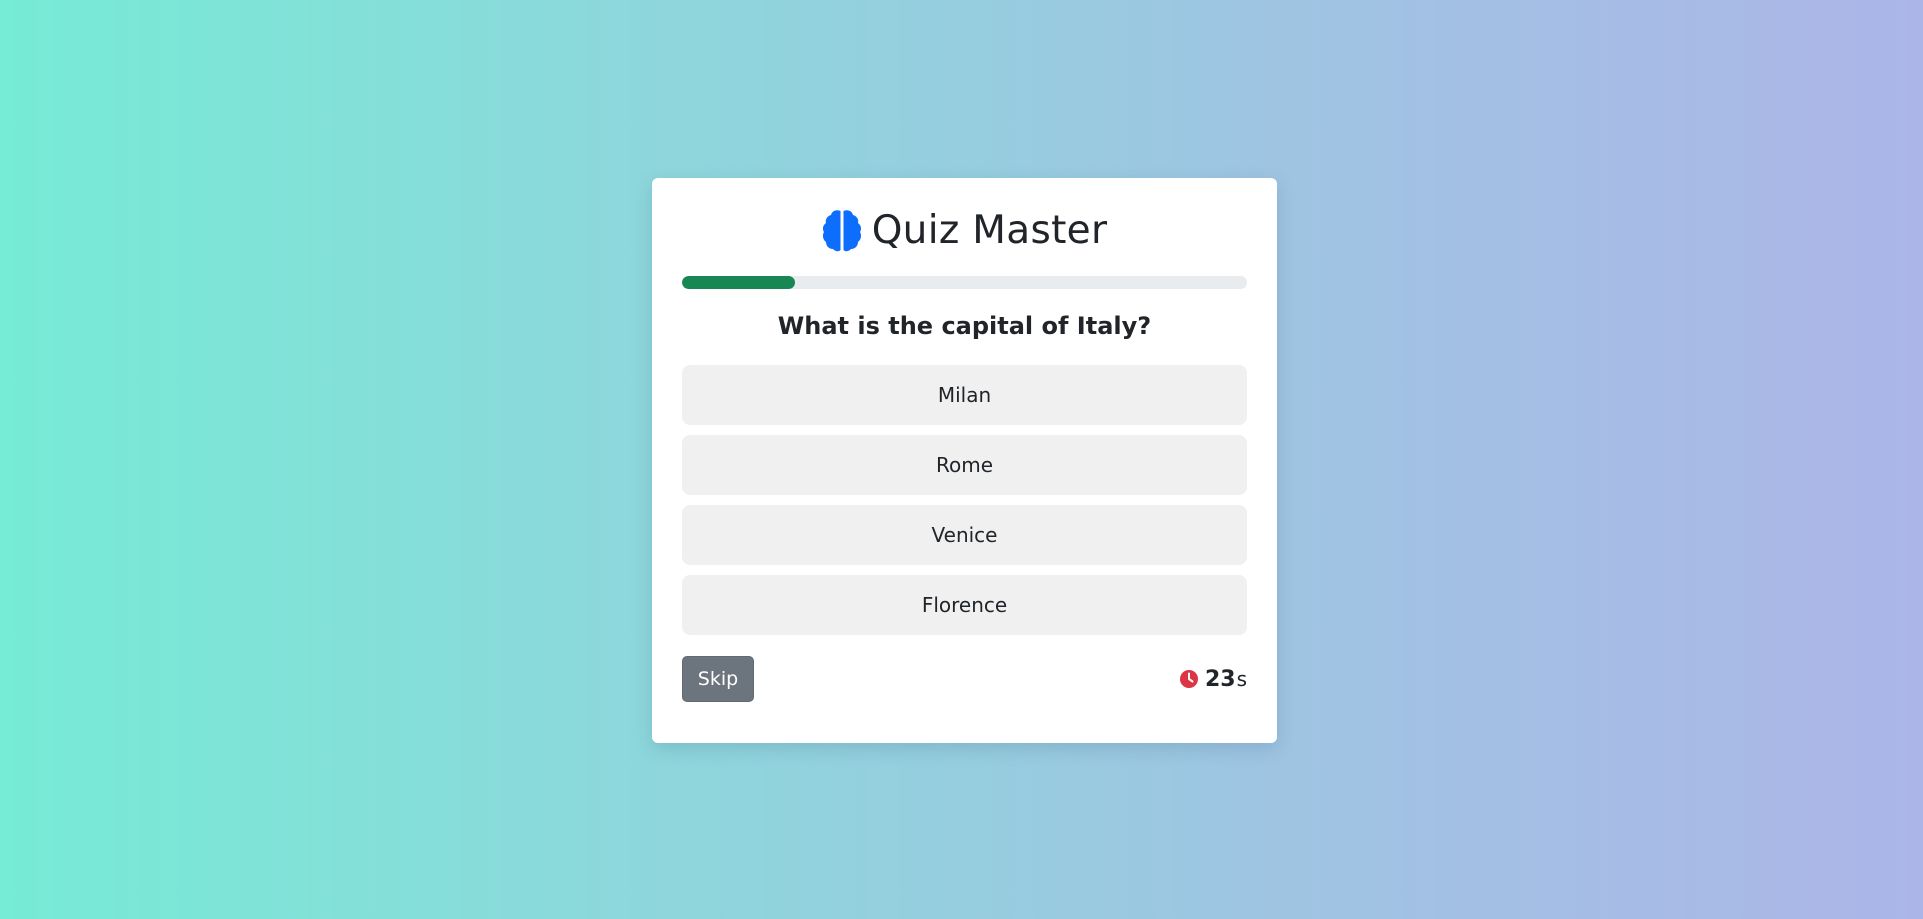 The image size is (1923, 919). What do you see at coordinates (989, 230) in the screenshot?
I see `app-title: Quiz Master` at bounding box center [989, 230].